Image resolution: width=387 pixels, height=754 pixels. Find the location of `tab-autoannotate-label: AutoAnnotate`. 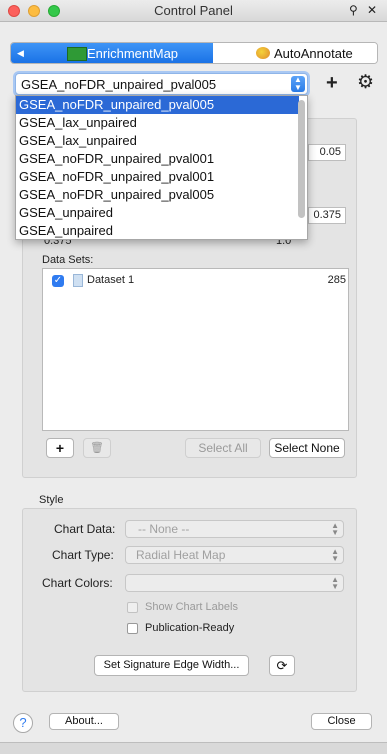

tab-autoannotate-label: AutoAnnotate is located at coordinates (313, 53).